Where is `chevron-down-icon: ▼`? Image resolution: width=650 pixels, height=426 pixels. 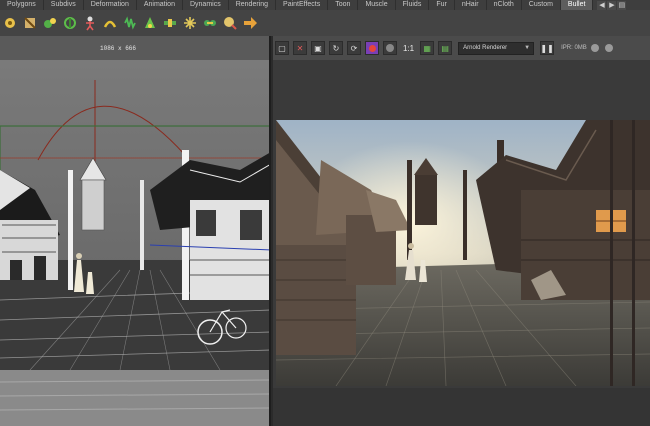 chevron-down-icon: ▼ is located at coordinates (527, 47).